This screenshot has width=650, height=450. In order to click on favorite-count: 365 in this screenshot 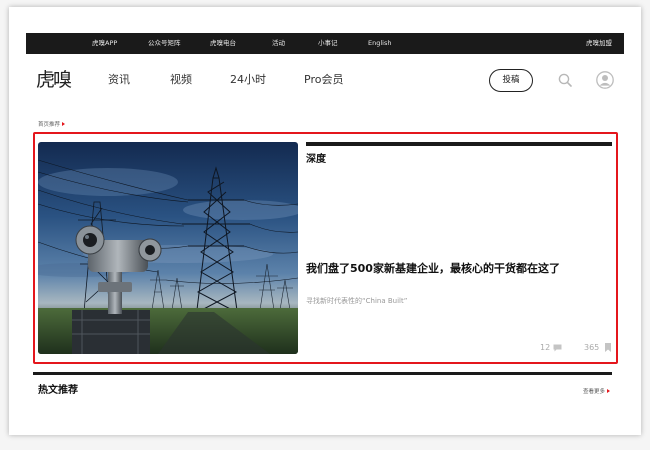, I will do `click(592, 347)`.